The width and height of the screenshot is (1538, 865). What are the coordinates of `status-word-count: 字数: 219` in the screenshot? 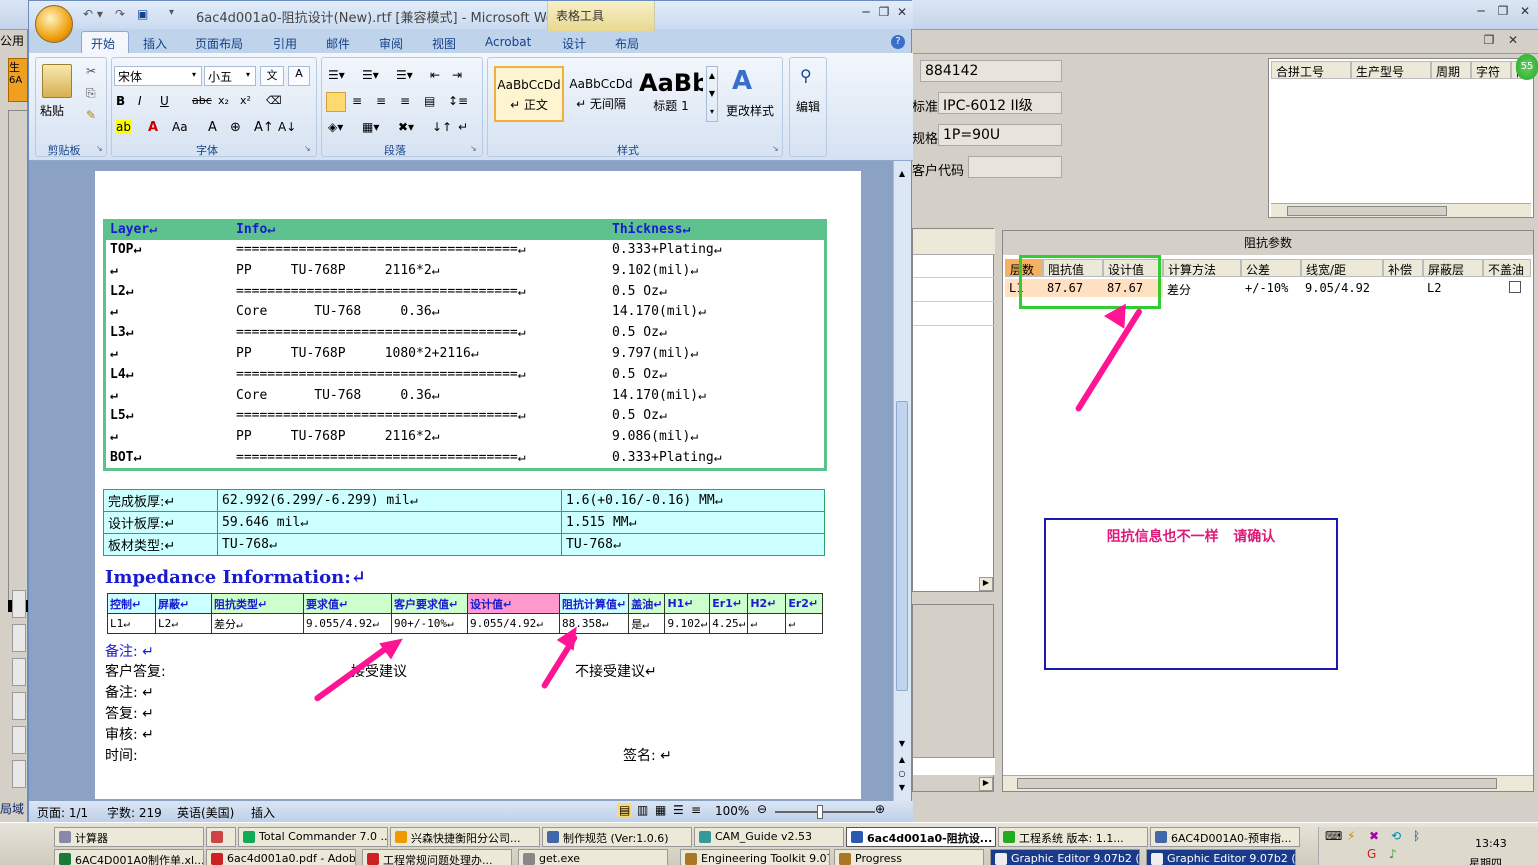 It's located at (134, 812).